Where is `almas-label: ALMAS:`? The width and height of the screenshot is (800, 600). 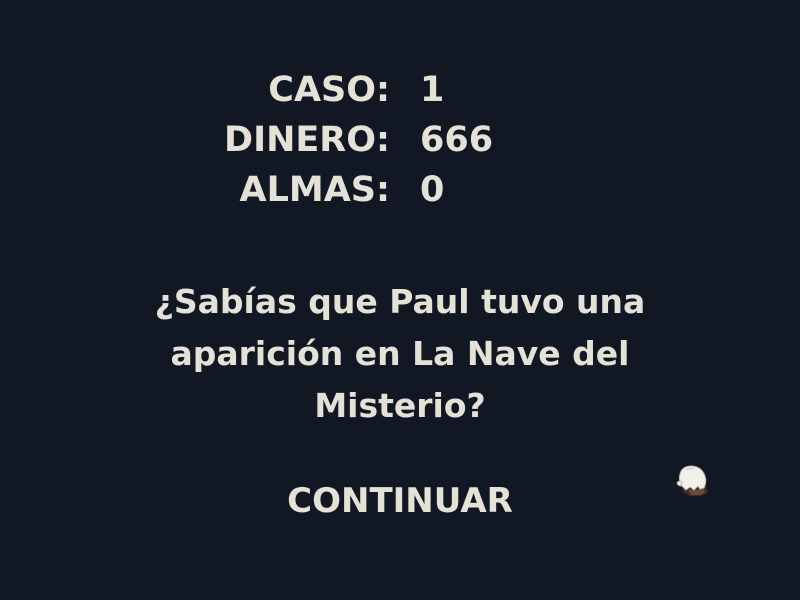
almas-label: ALMAS: is located at coordinates (314, 190).